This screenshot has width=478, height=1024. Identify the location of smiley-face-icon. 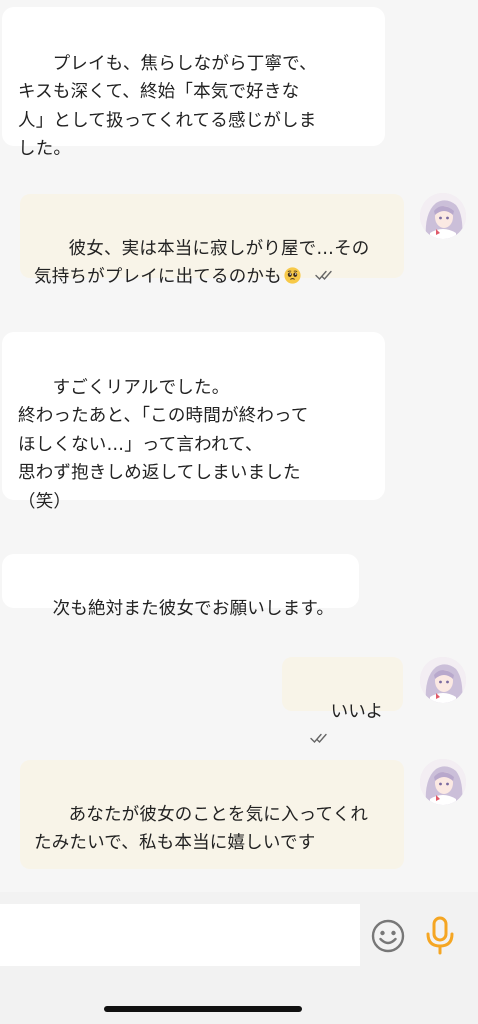
(388, 936).